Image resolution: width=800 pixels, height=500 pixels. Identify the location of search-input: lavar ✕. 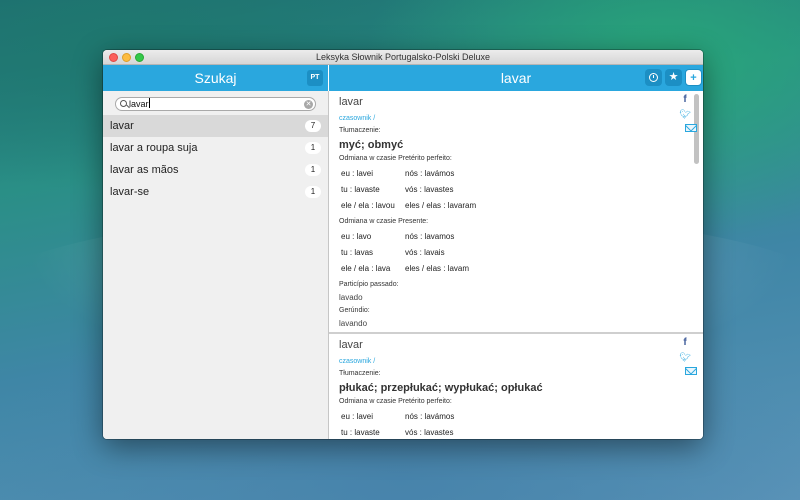
(215, 104).